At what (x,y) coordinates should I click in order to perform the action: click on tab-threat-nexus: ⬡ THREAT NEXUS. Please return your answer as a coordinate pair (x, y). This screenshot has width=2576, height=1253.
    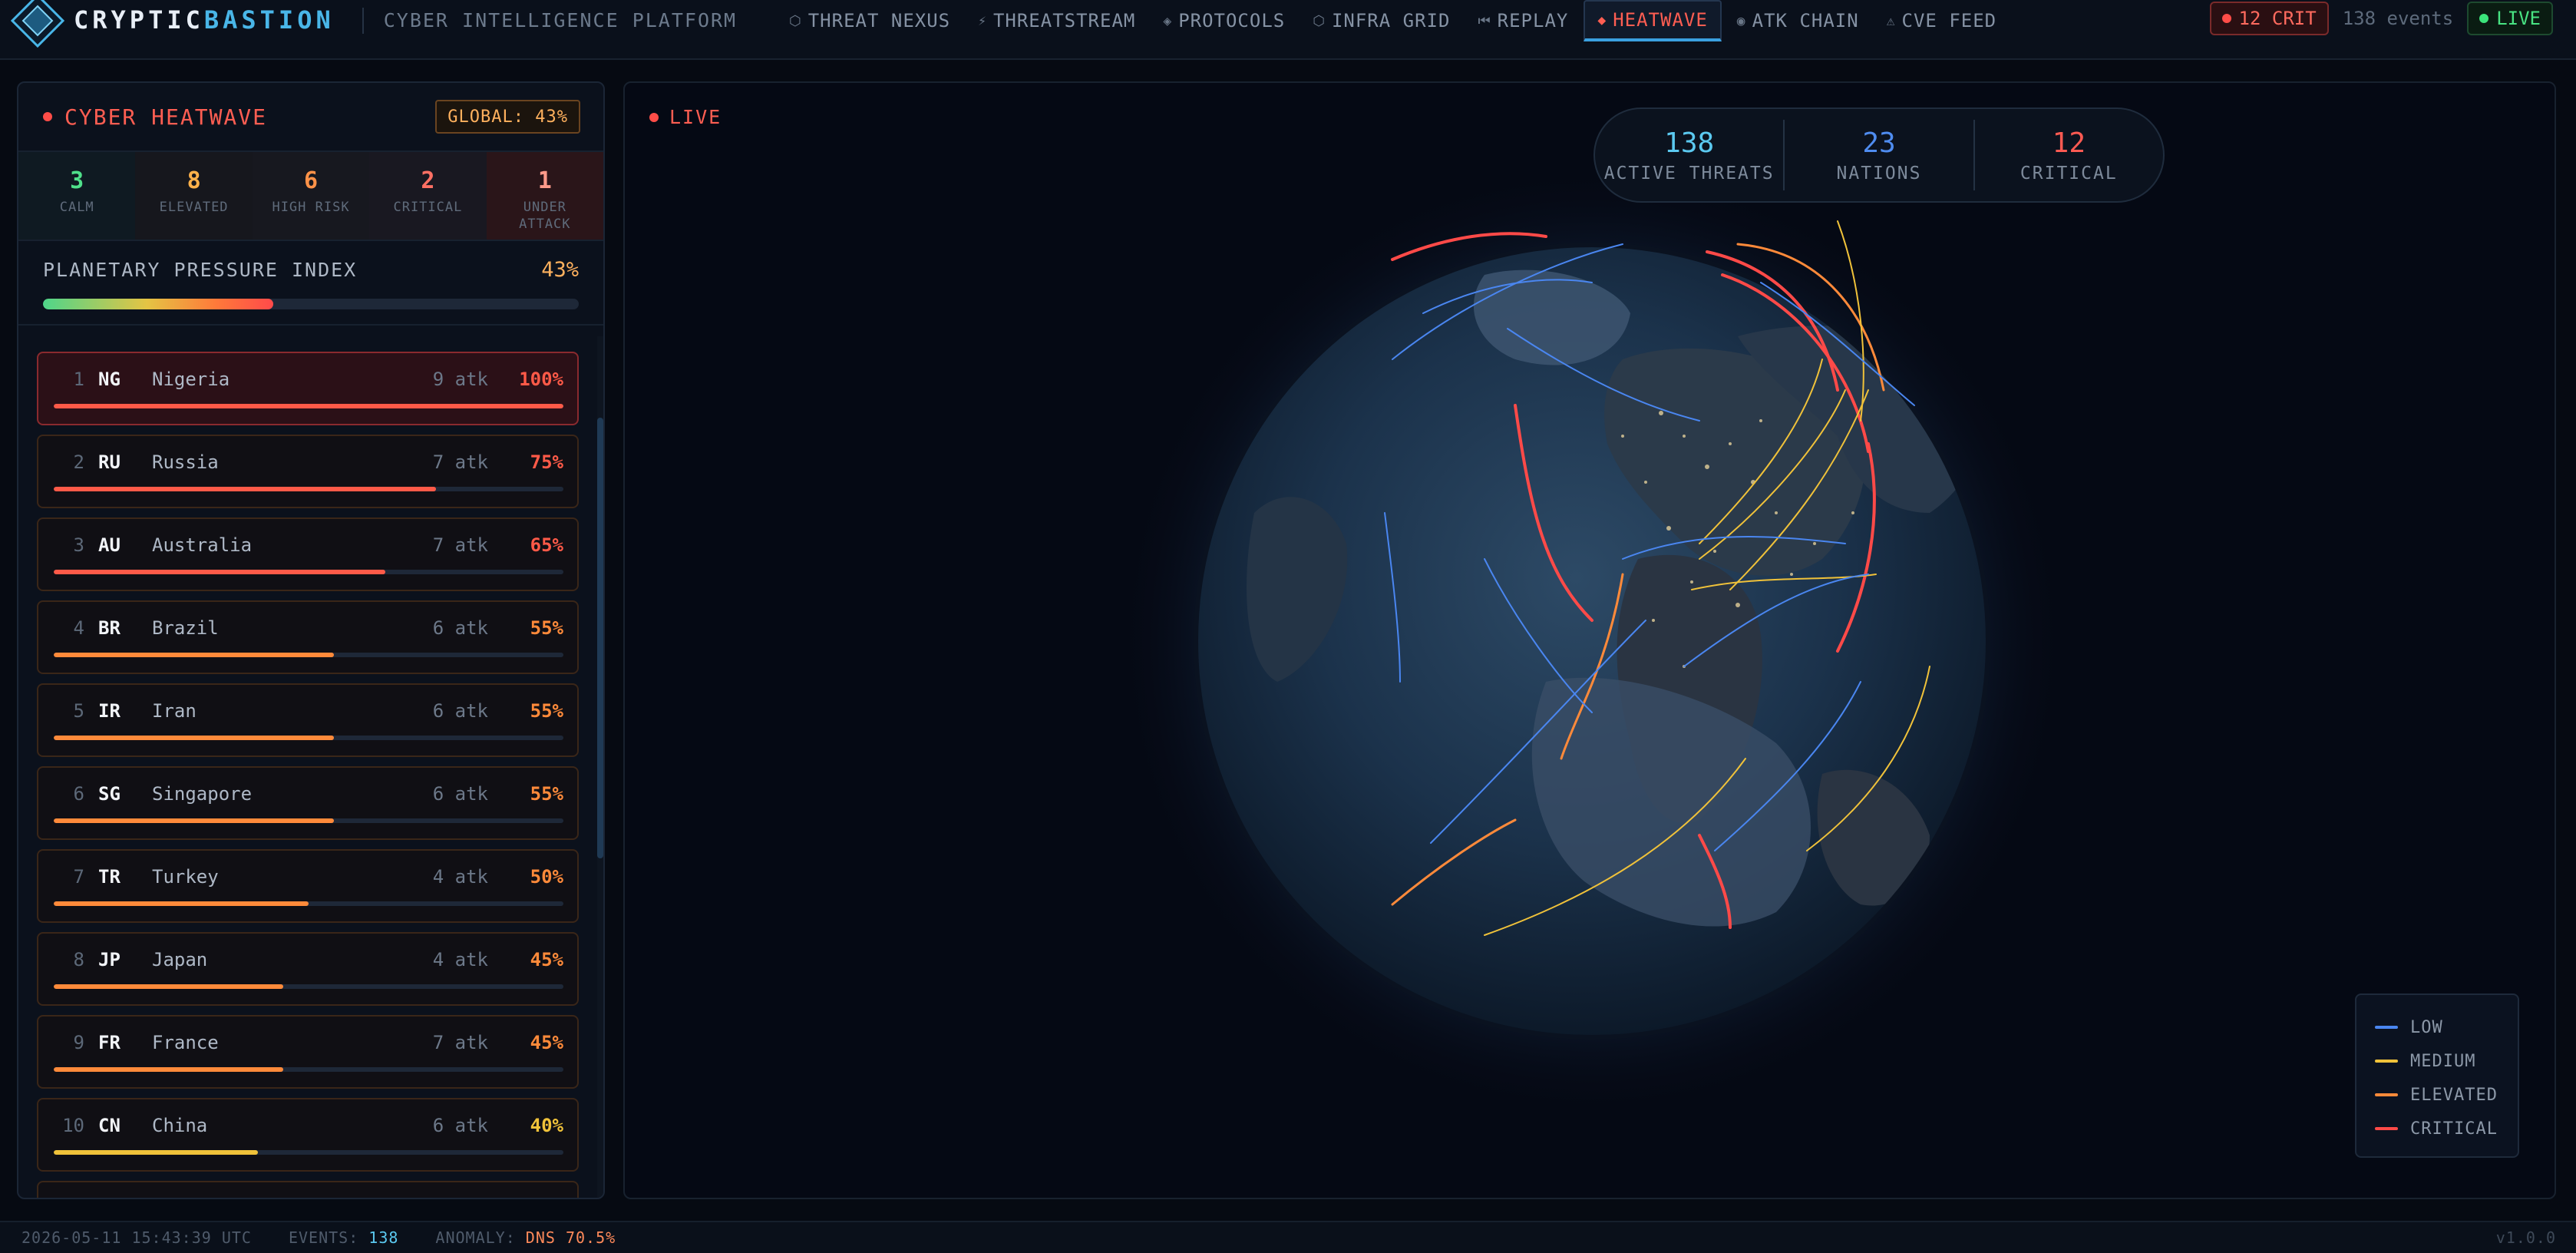
    Looking at the image, I should click on (870, 20).